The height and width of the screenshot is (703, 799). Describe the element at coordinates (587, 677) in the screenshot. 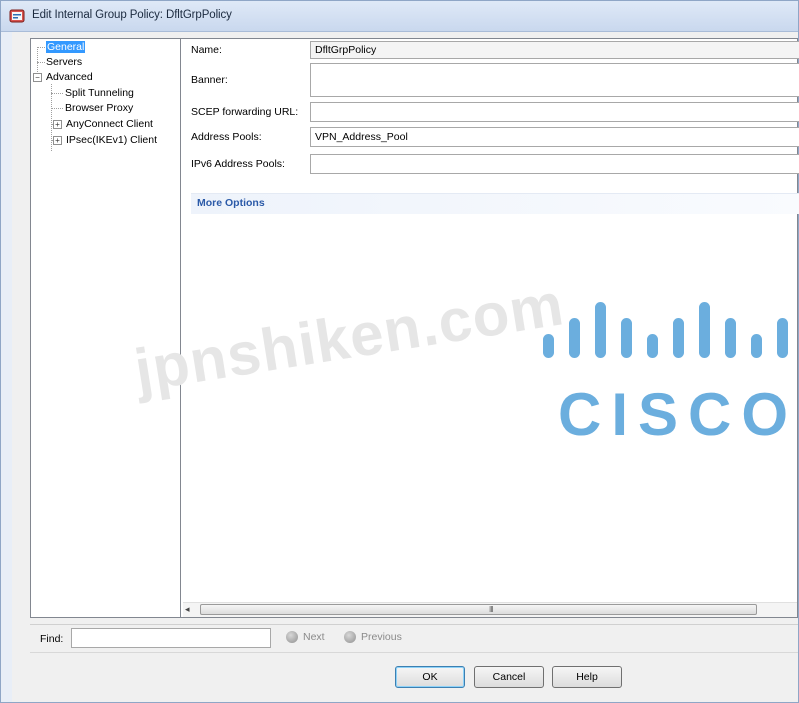

I see `help-button: Help` at that location.